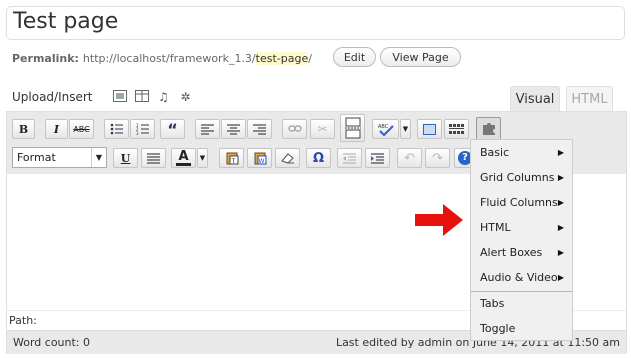  I want to click on menu-item-label: Tabs, so click(492, 303).